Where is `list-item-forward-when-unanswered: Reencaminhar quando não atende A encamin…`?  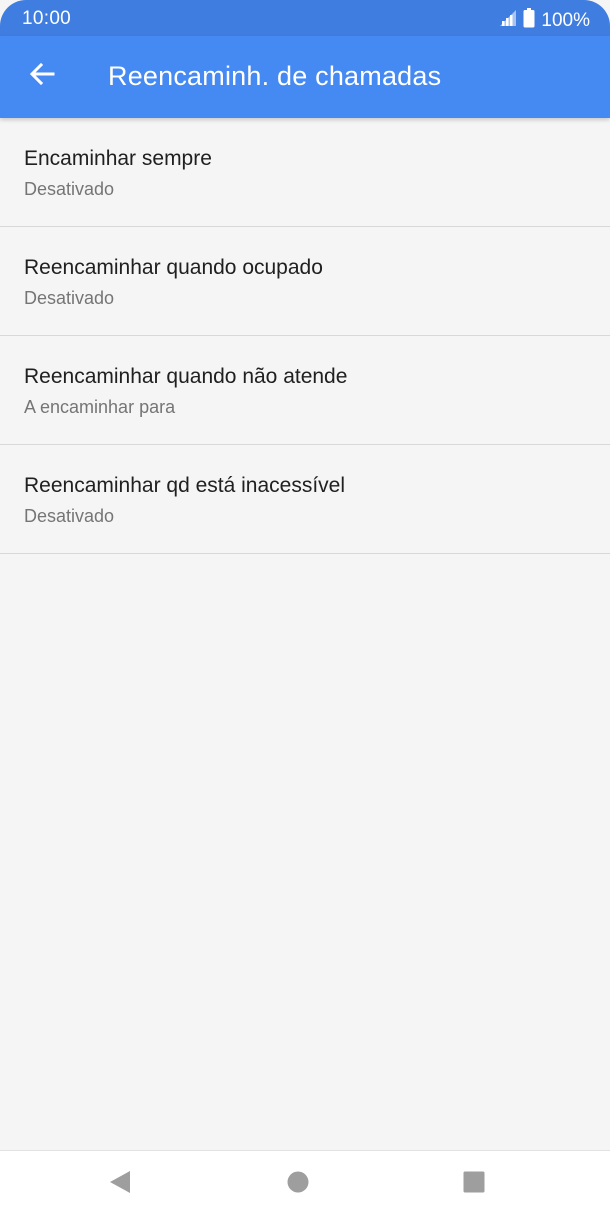
list-item-forward-when-unanswered: Reencaminhar quando não atende A encamin… is located at coordinates (305, 390).